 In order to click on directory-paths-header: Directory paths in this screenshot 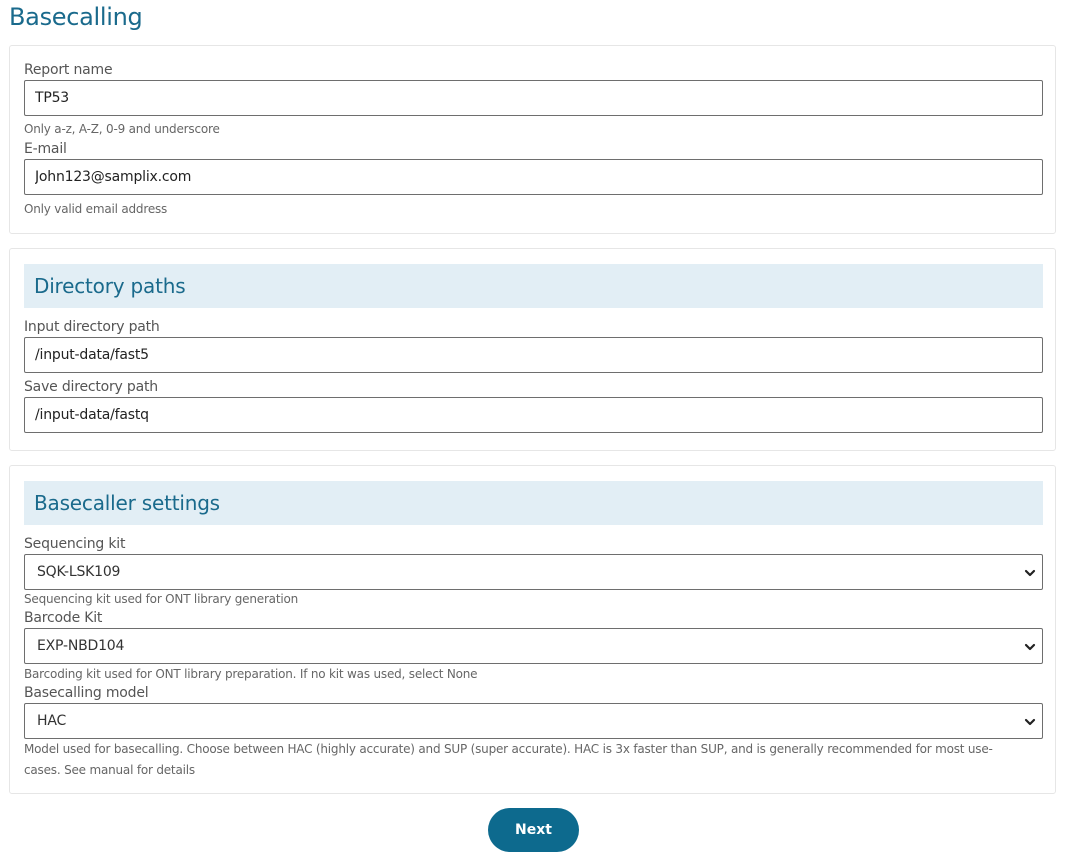, I will do `click(533, 286)`.